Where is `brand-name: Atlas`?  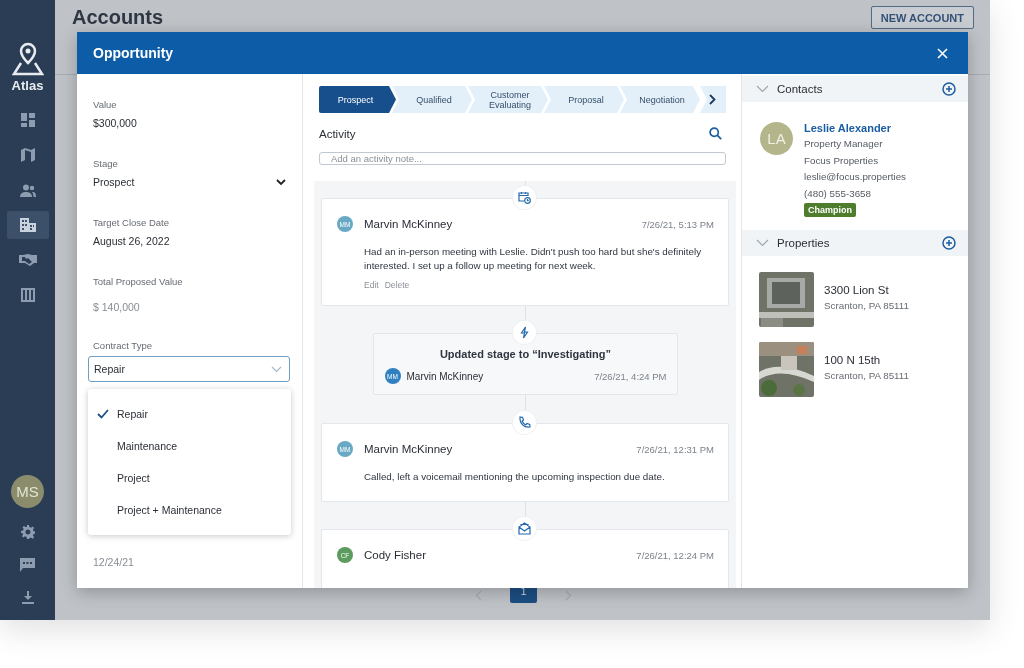
brand-name: Atlas is located at coordinates (27, 85).